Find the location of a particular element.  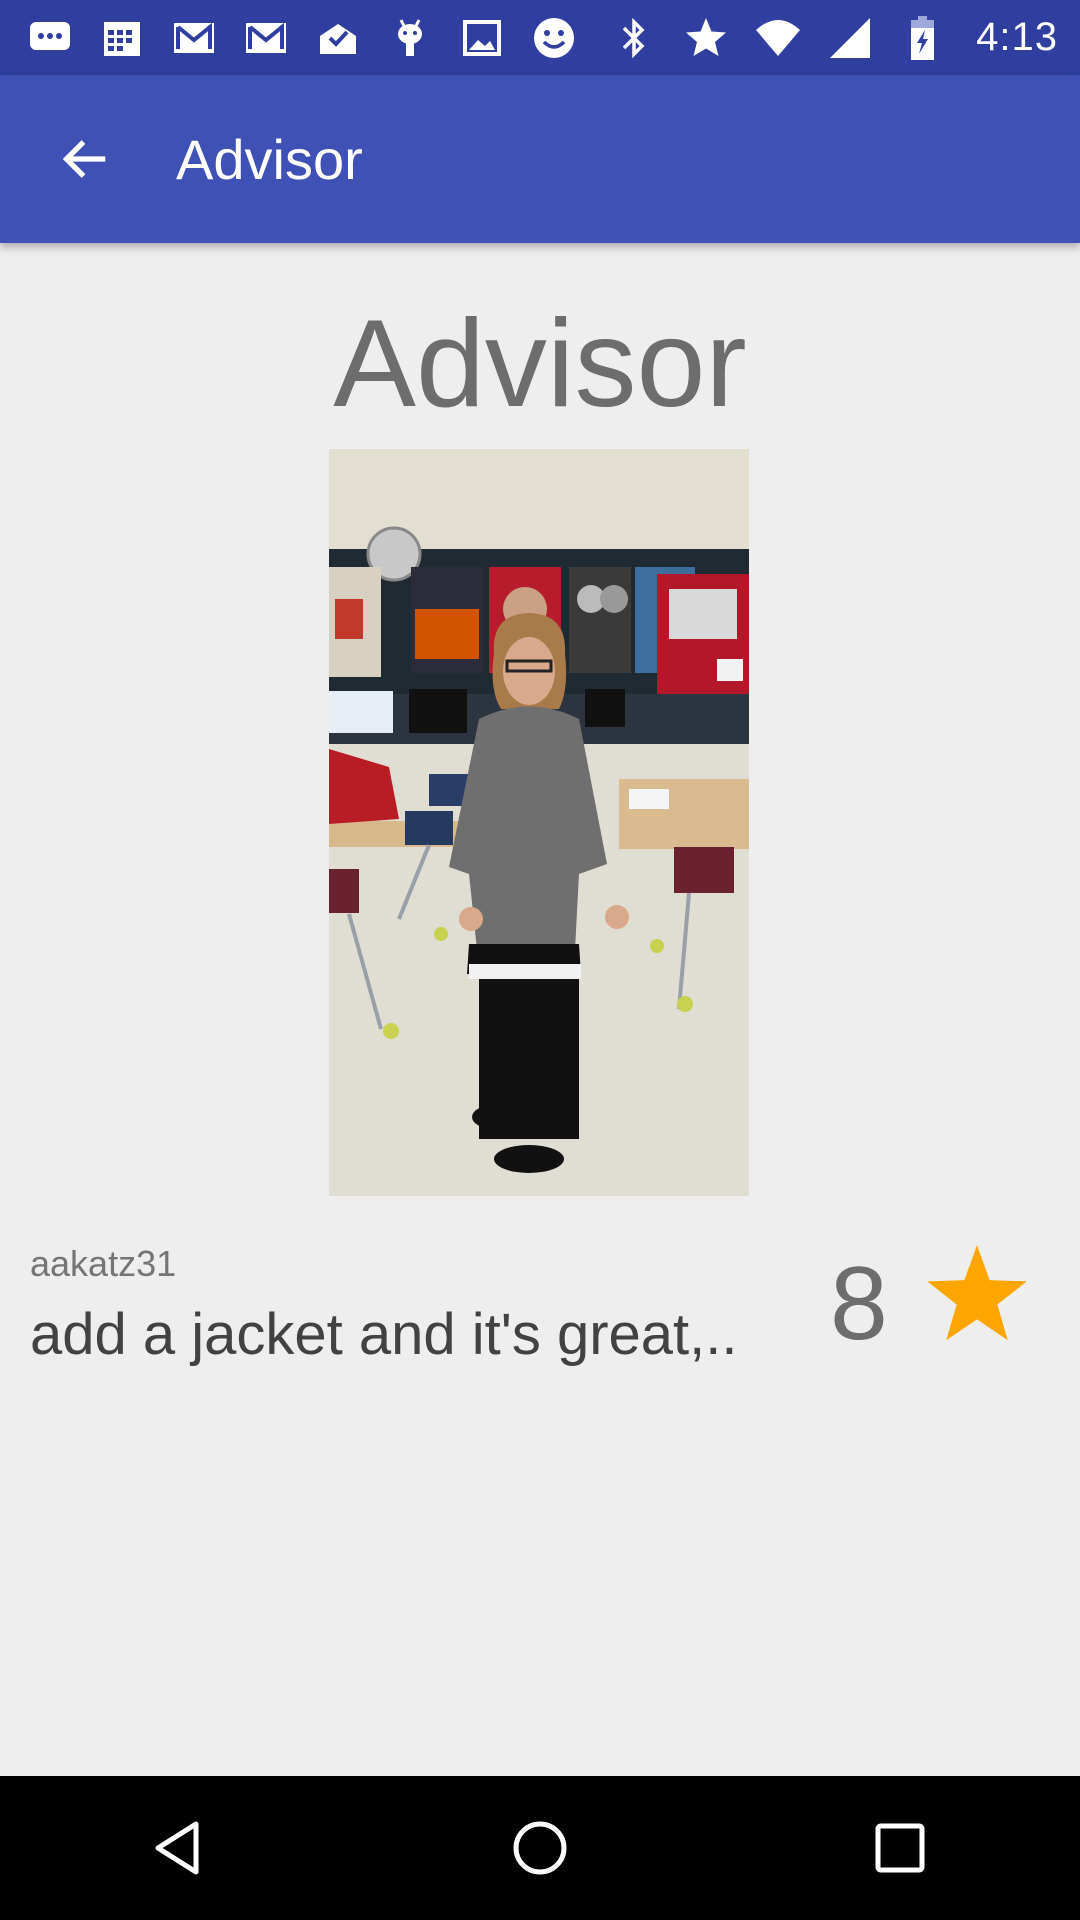

nav-back-icon is located at coordinates (177, 1848).